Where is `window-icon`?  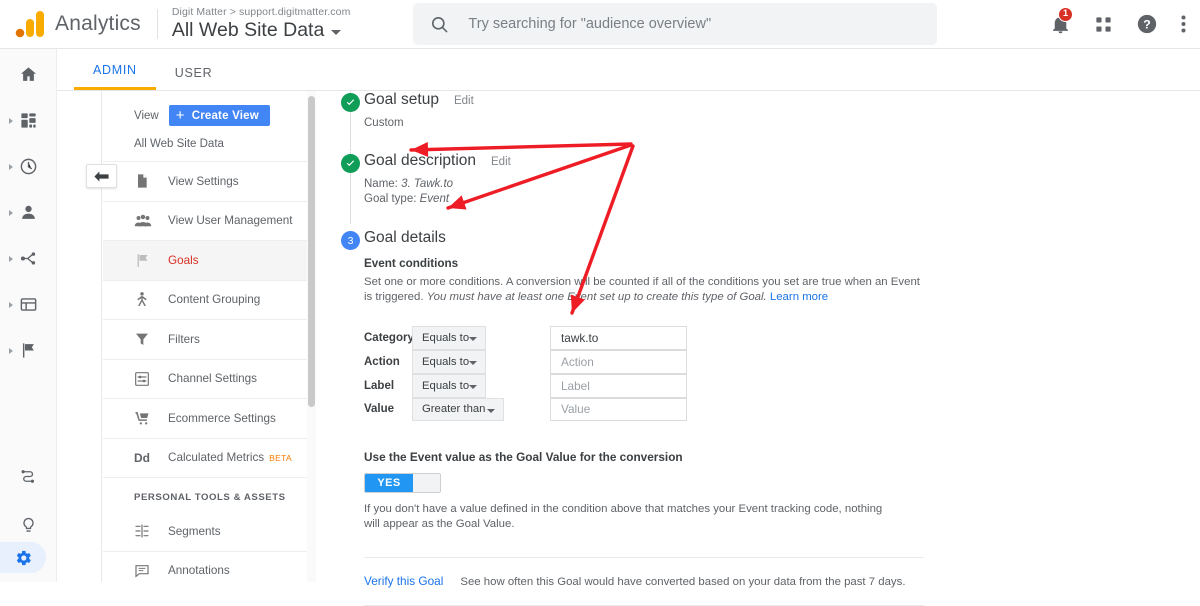
window-icon is located at coordinates (28, 304).